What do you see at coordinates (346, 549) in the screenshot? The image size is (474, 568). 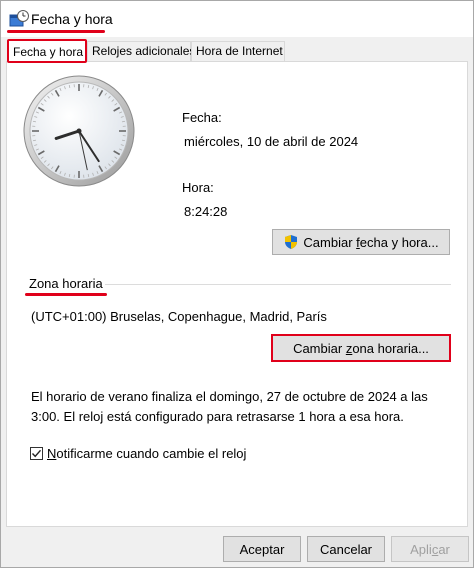 I see `cancel-button: Cancelar` at bounding box center [346, 549].